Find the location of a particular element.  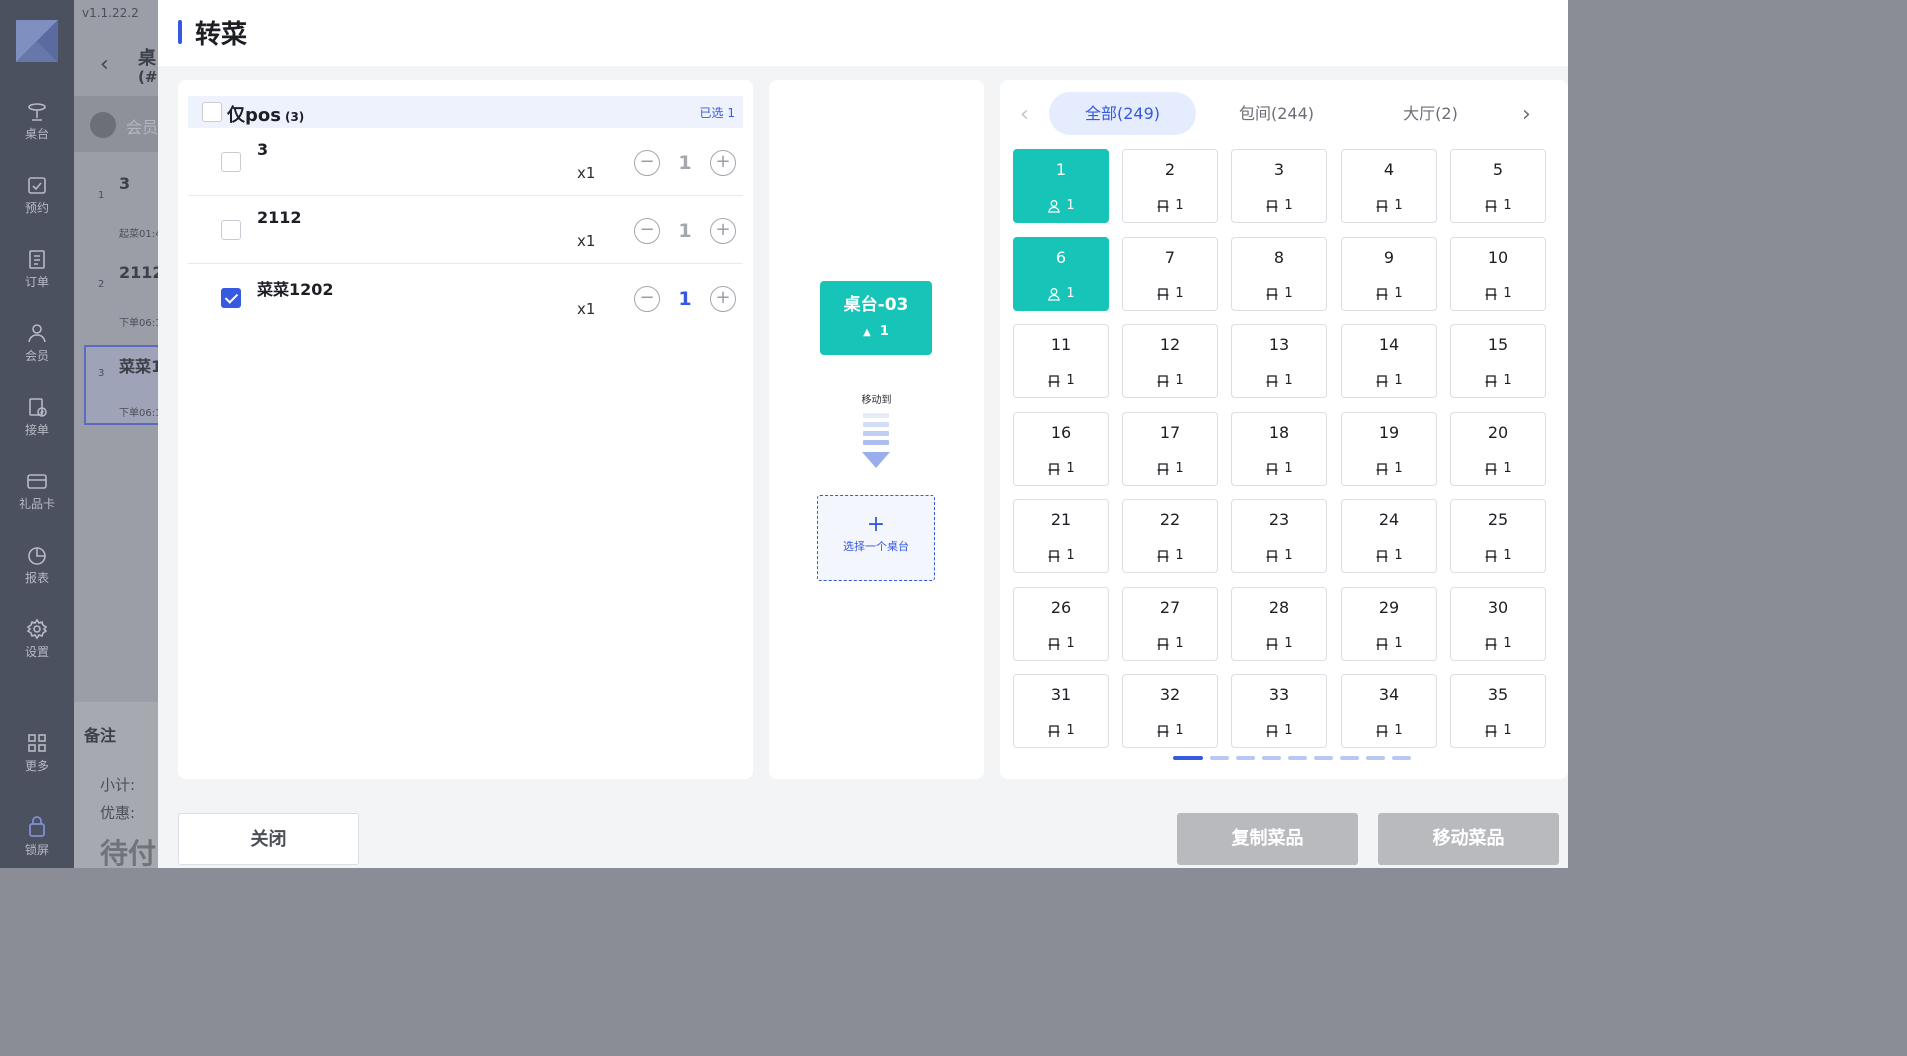

table-cell: 81 is located at coordinates (1279, 274).